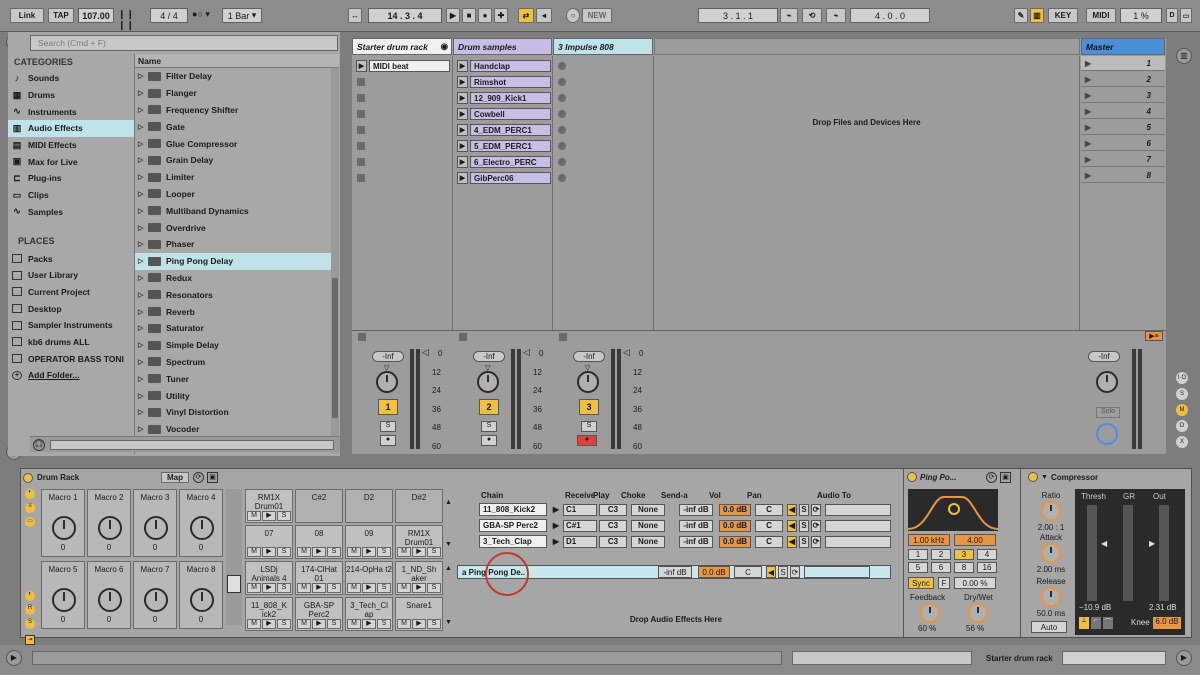 This screenshot has width=1200, height=675. I want to click on send-a: -inf dB, so click(696, 509).